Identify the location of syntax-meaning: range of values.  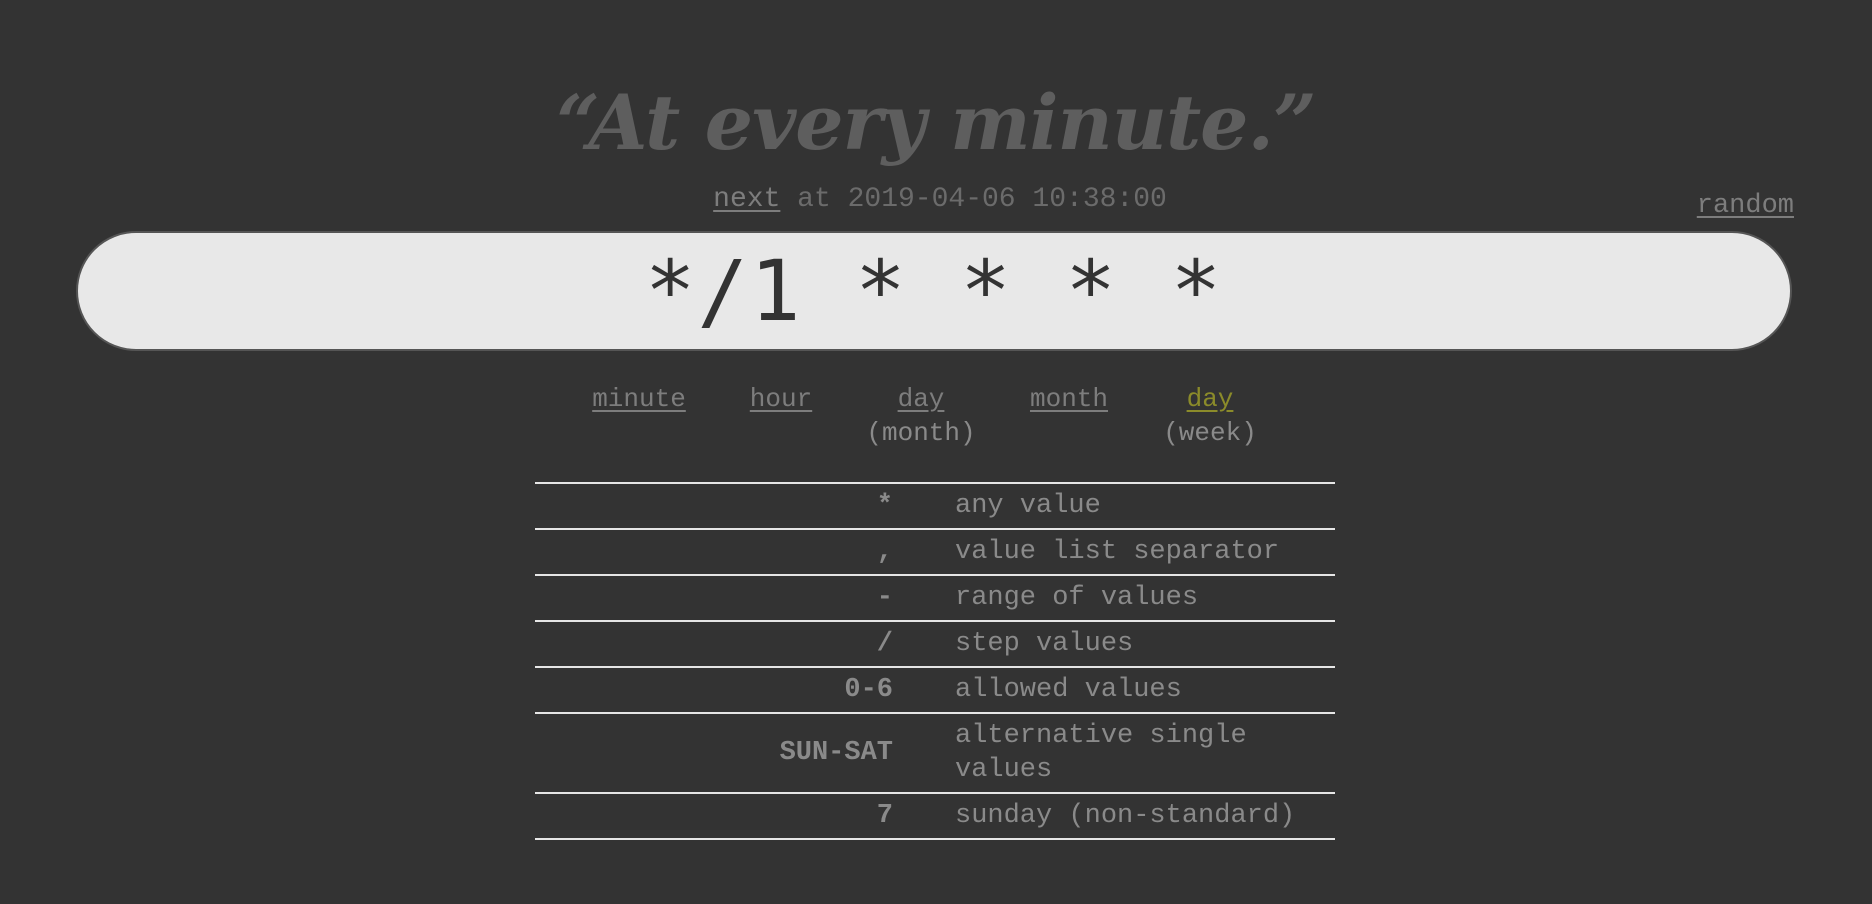
(1145, 598).